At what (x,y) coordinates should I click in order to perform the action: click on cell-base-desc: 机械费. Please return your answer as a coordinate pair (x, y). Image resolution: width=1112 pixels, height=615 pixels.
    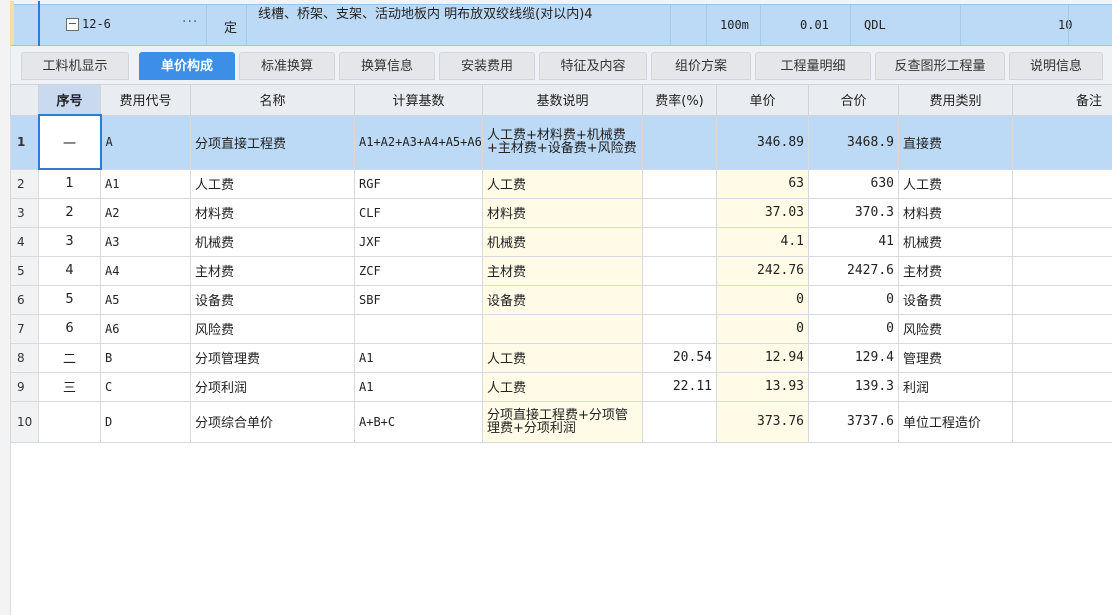
    Looking at the image, I should click on (562, 241).